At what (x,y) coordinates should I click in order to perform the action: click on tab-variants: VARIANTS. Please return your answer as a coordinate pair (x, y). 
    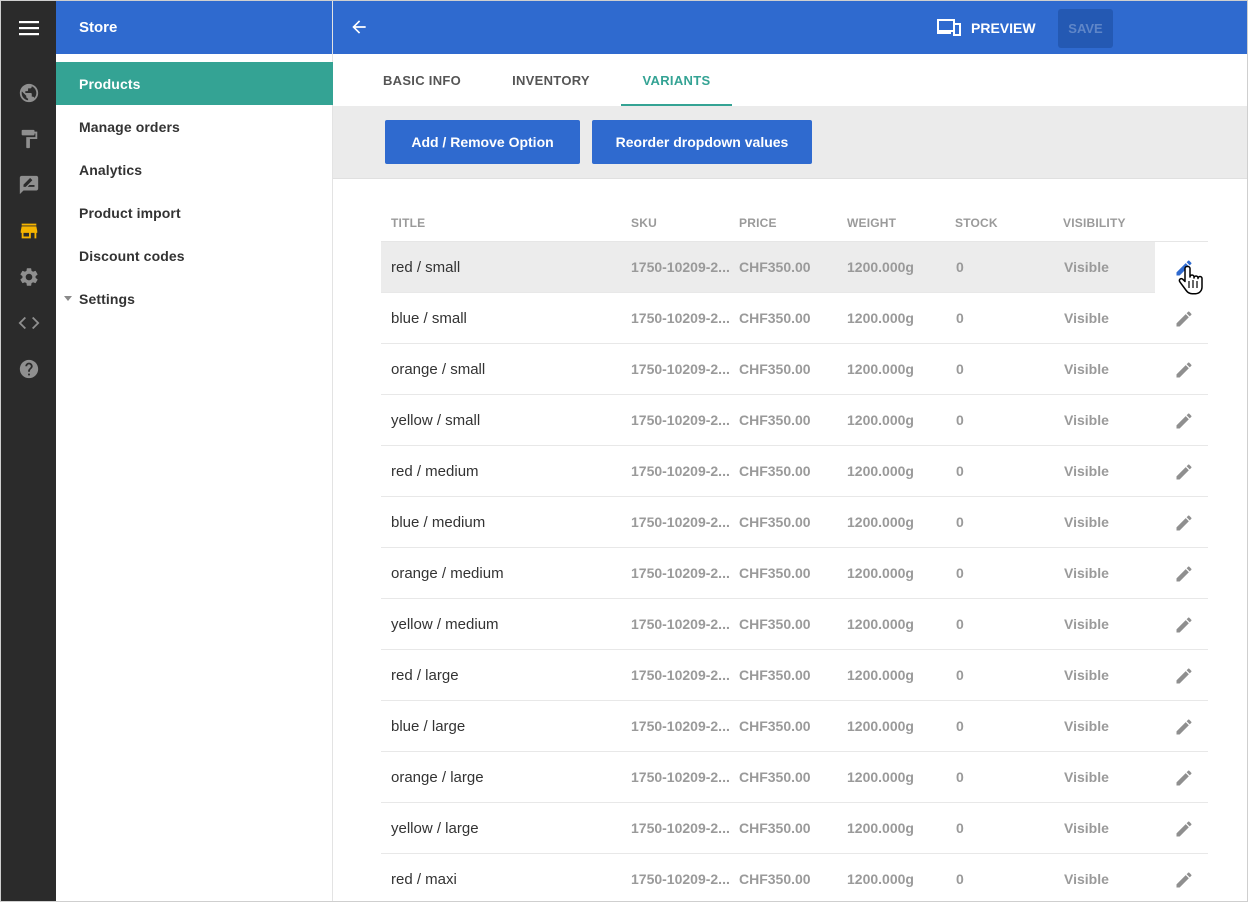
    Looking at the image, I should click on (676, 80).